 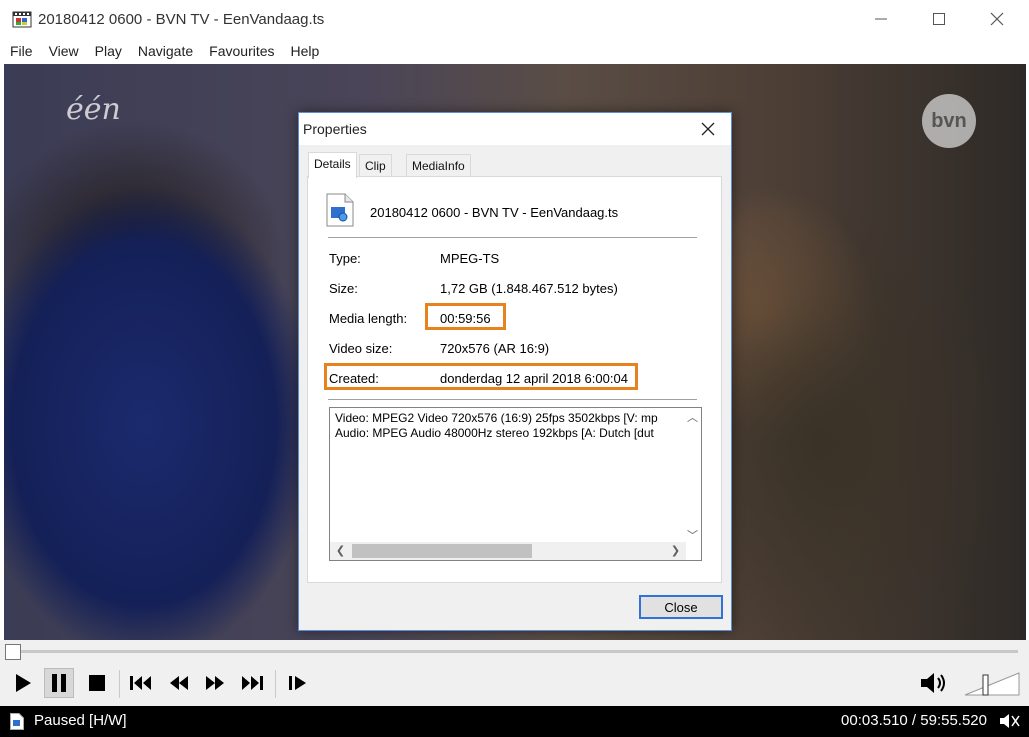 What do you see at coordinates (17, 721) in the screenshot?
I see `file-status-icon` at bounding box center [17, 721].